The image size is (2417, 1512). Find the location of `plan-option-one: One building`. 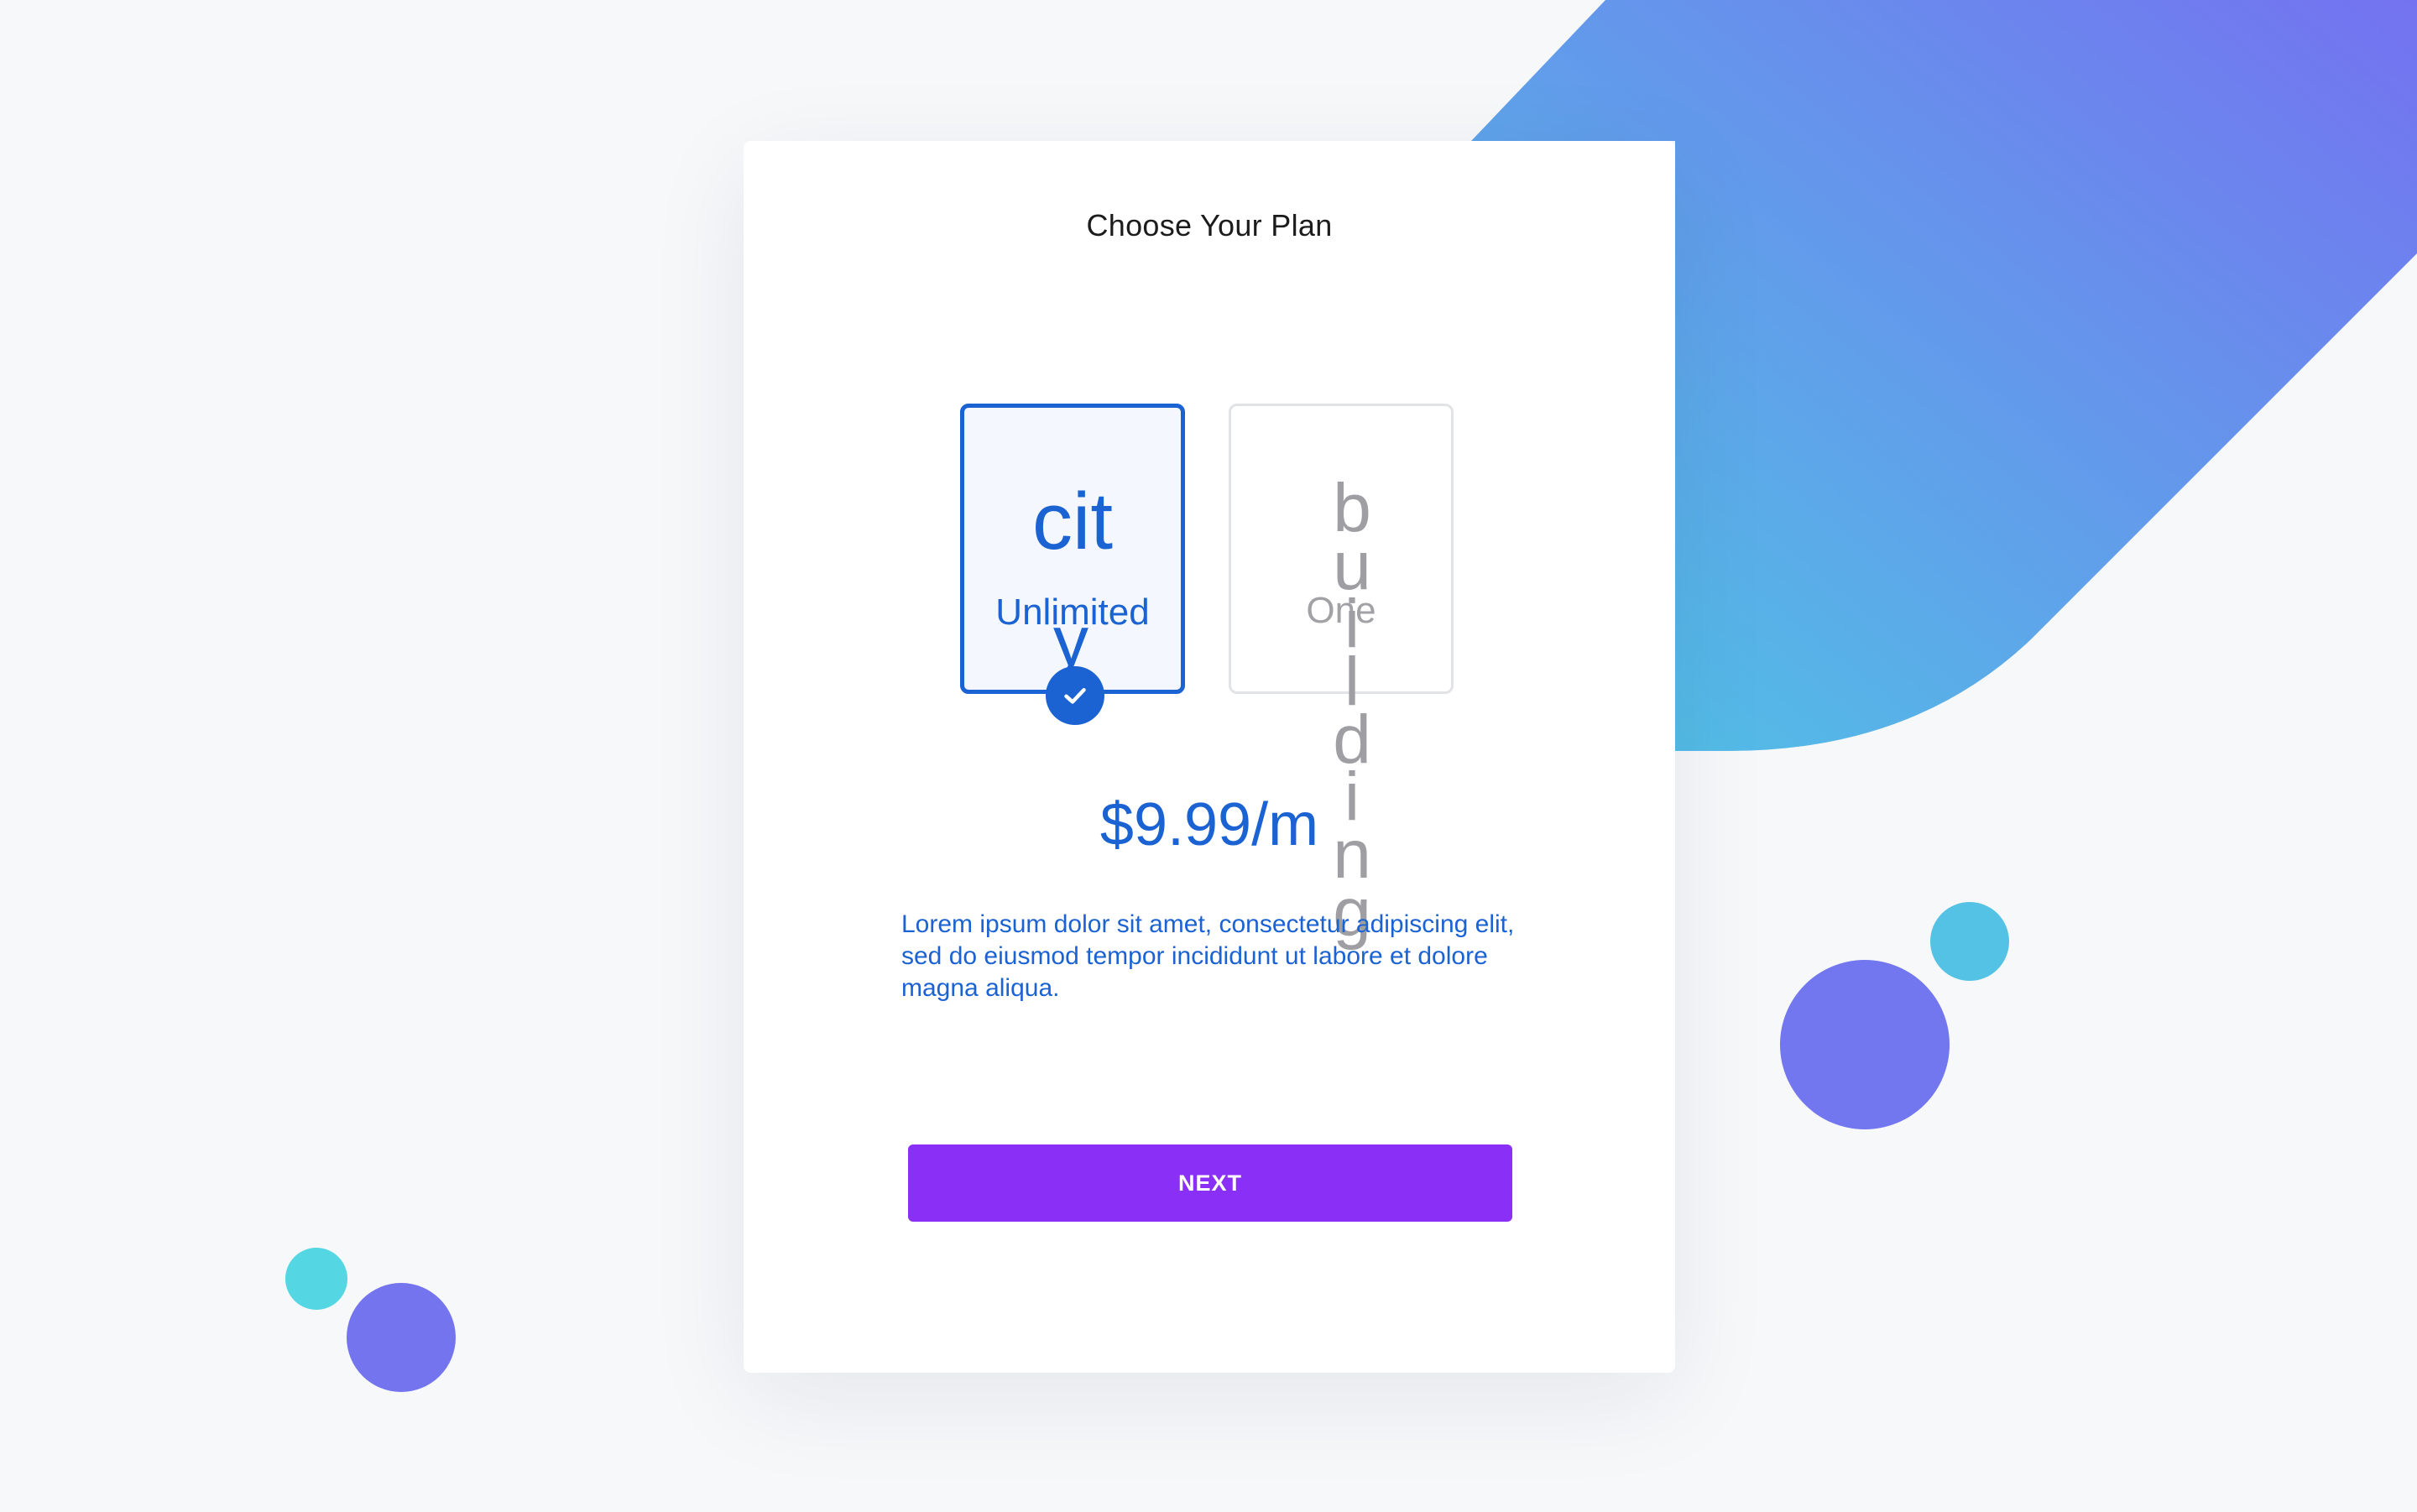

plan-option-one: One building is located at coordinates (1341, 675).